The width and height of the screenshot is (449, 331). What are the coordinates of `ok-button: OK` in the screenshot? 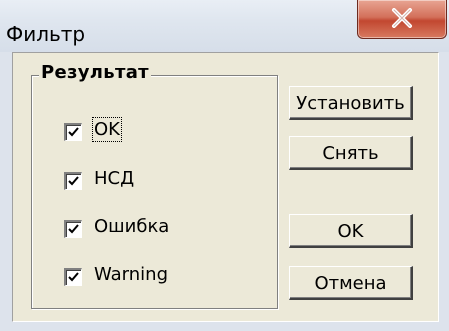 It's located at (351, 231).